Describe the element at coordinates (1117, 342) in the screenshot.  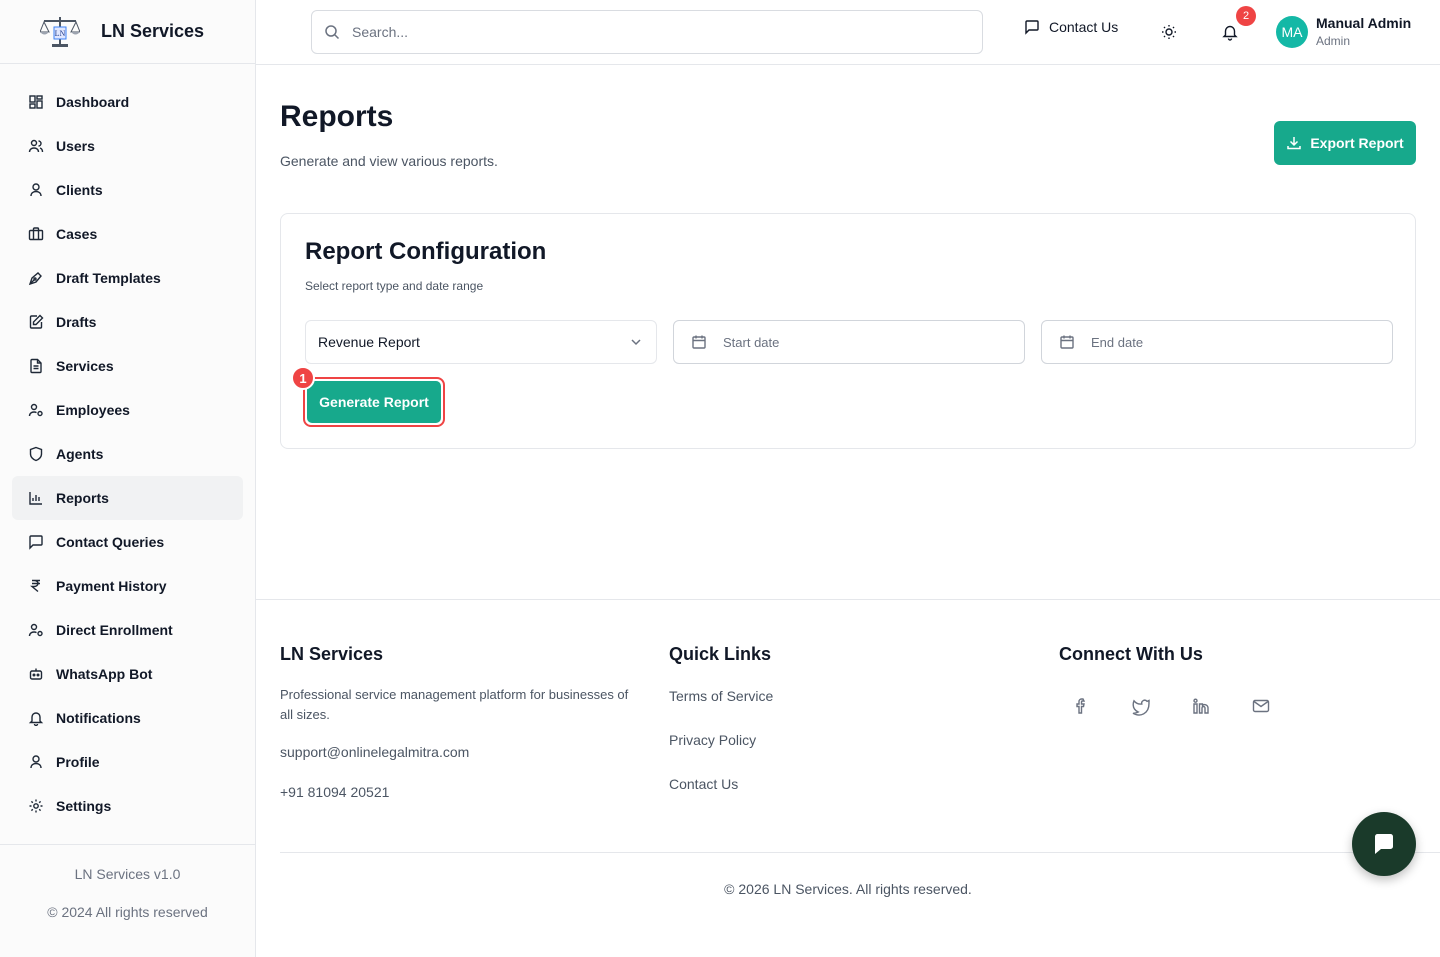
I see `end-date-placeholder: End date` at that location.